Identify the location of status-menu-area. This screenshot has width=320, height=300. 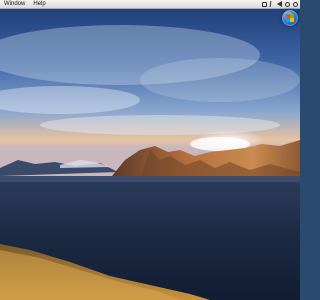
(280, 4).